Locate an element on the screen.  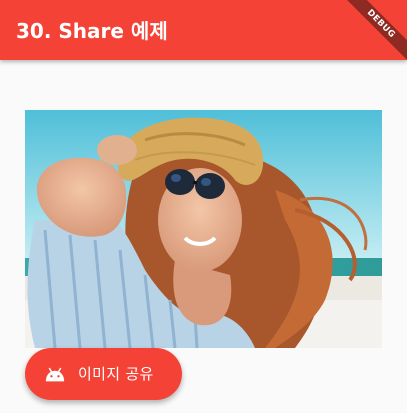
page-title: 30. Share 예제 is located at coordinates (92, 31).